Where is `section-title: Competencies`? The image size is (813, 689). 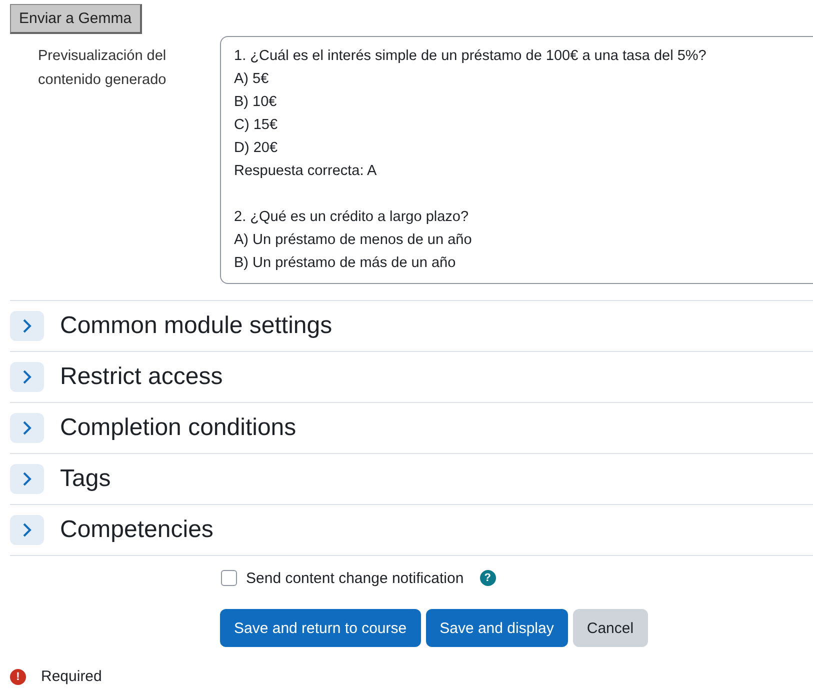
section-title: Competencies is located at coordinates (137, 530).